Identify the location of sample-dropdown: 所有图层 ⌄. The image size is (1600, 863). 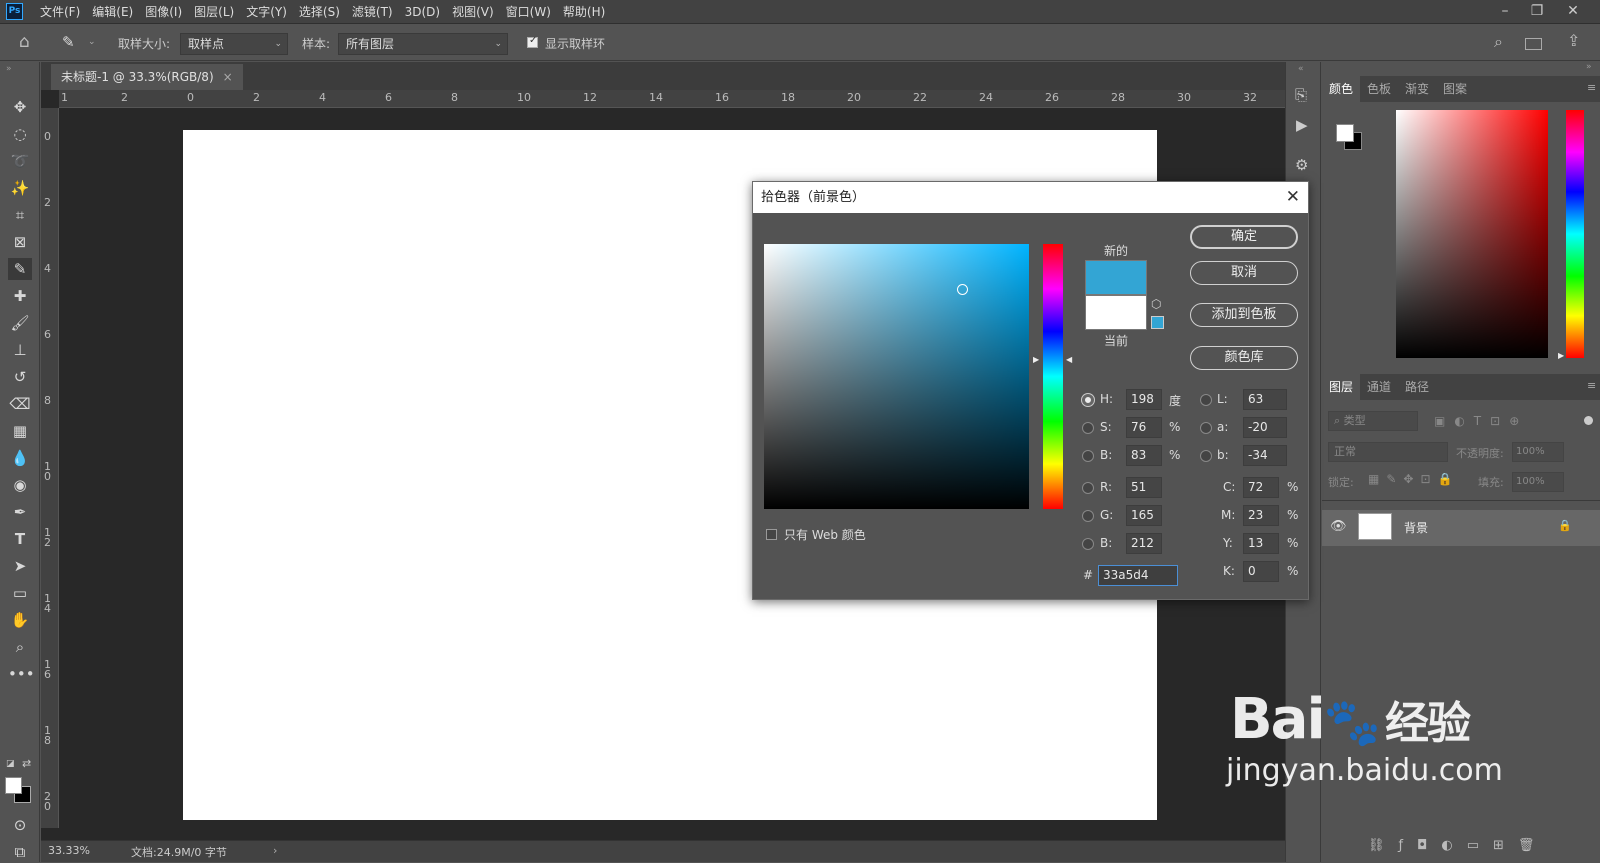
(423, 44).